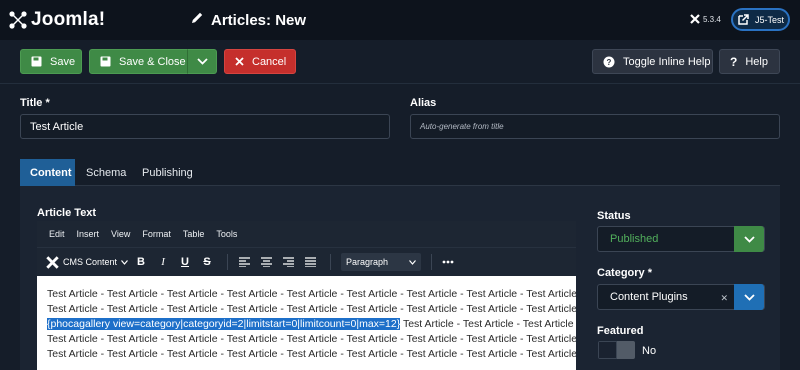 The image size is (800, 370). What do you see at coordinates (712, 19) in the screenshot?
I see `version-text: 5.3.4` at bounding box center [712, 19].